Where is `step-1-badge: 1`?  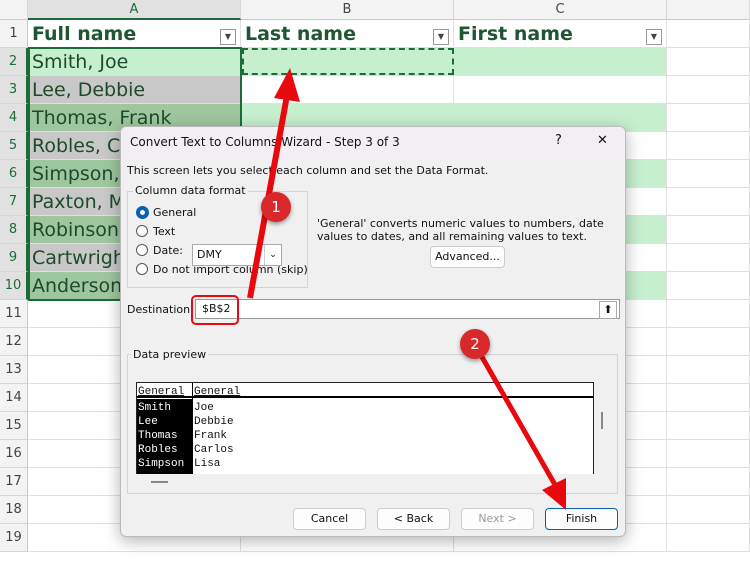
step-1-badge: 1 is located at coordinates (276, 207).